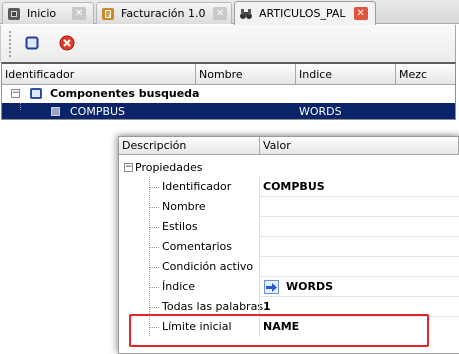  What do you see at coordinates (220, 13) in the screenshot?
I see `close-tab-facturacion-icon: ✕` at bounding box center [220, 13].